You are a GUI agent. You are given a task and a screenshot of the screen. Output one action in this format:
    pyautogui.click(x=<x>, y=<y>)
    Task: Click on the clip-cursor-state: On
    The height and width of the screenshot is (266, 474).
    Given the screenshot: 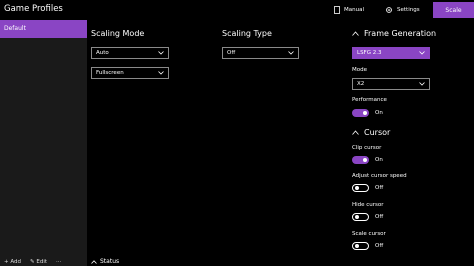 What is the action you would take?
    pyautogui.click(x=379, y=160)
    